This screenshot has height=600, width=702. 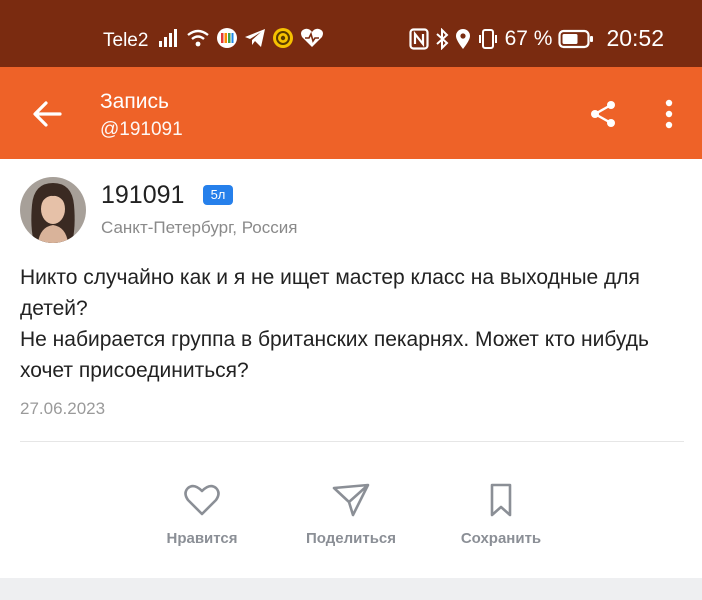 I want to click on bookmark-icon, so click(x=501, y=500).